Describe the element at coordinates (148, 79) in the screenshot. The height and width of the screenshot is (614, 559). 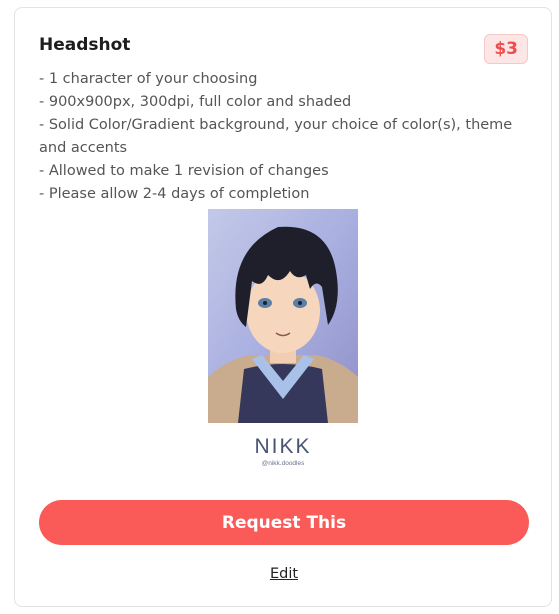
I see `description-line: - 1 character of your choosing` at that location.